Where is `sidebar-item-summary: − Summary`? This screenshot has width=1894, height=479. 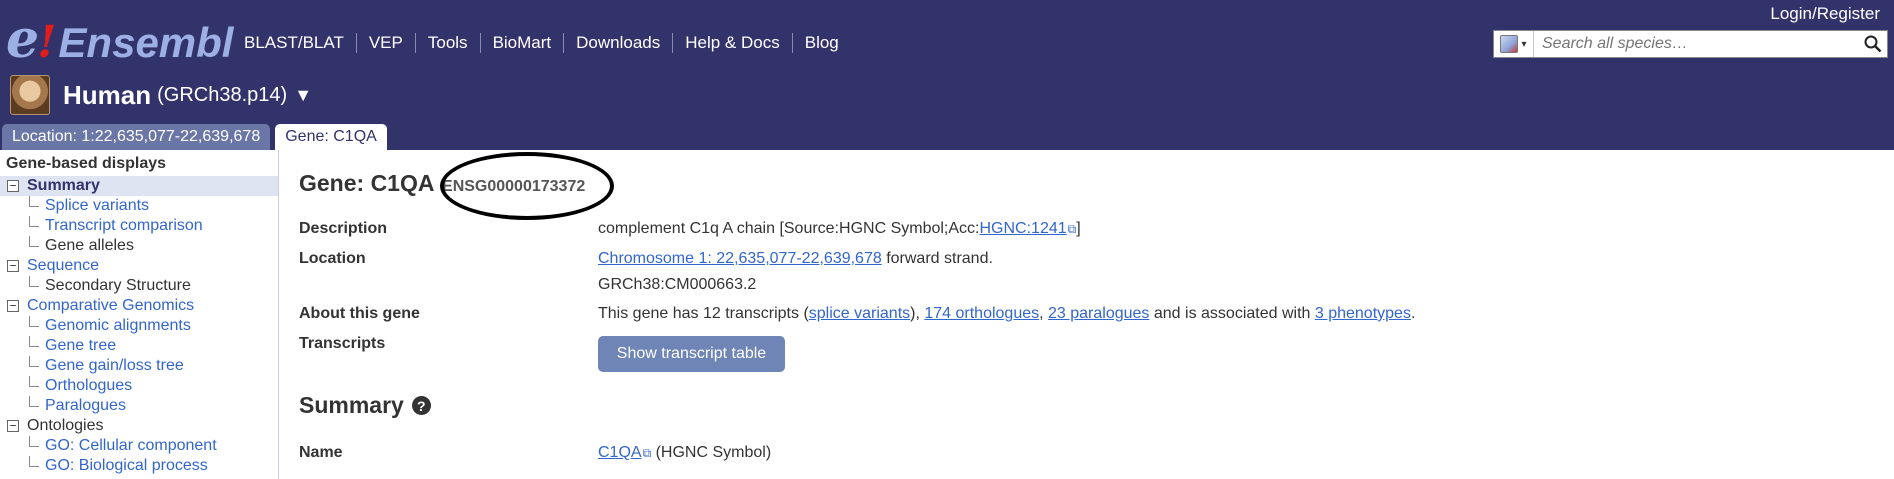 sidebar-item-summary: − Summary is located at coordinates (139, 186).